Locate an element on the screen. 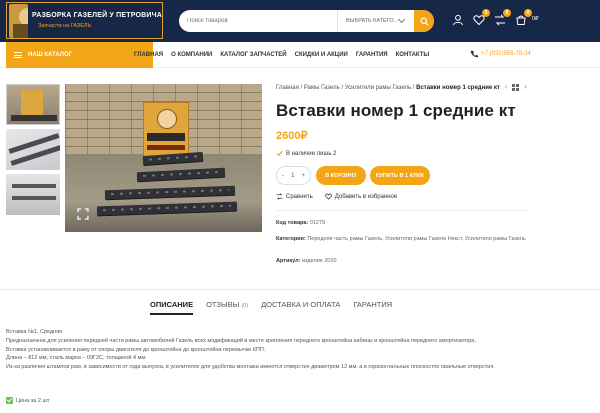  header-phone: +7 (932)956-78-34 is located at coordinates (500, 54).